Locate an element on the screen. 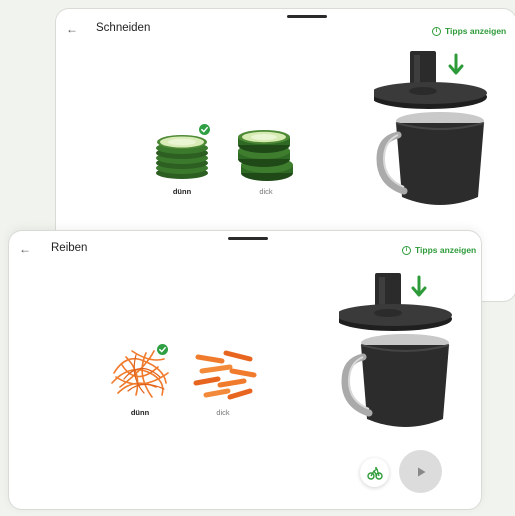 The width and height of the screenshot is (515, 516). slicer-device-image is located at coordinates (430, 128).